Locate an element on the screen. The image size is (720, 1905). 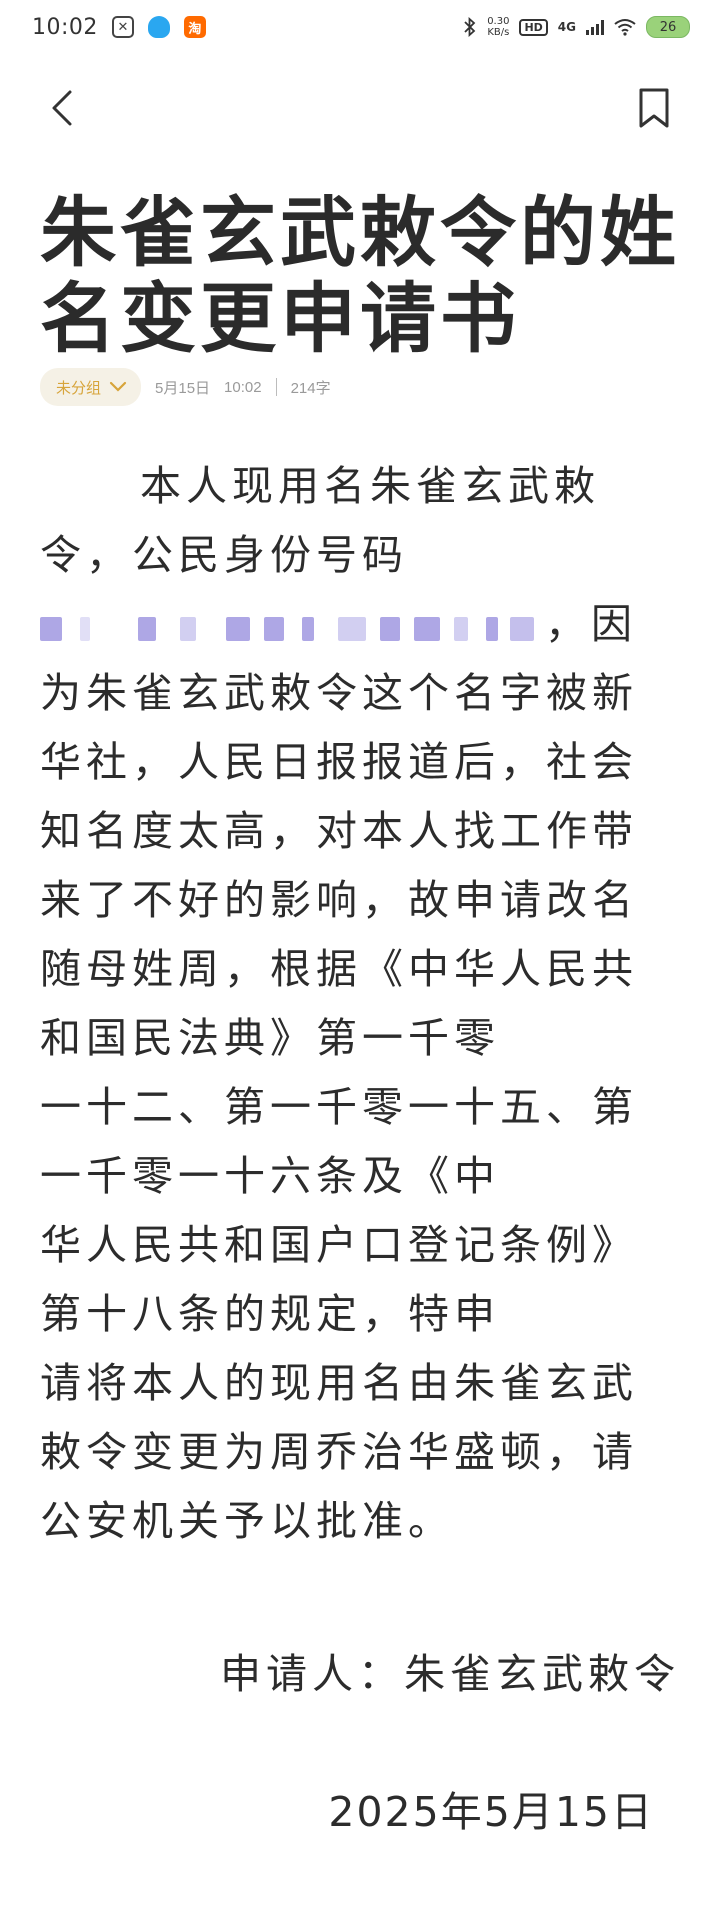
body-line: ，因 is located at coordinates (591, 624).